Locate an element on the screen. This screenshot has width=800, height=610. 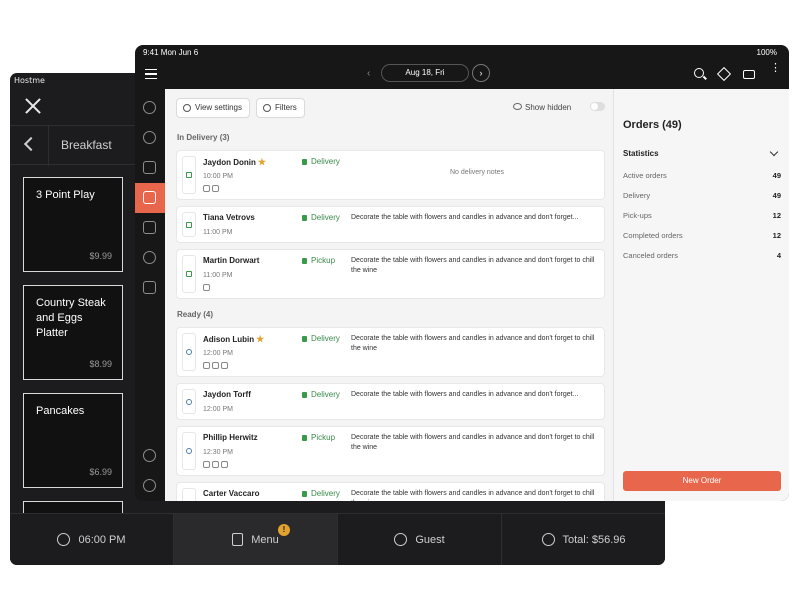
menu-item-card: Country Steak and Eggs Platter $8.99 is located at coordinates (73, 332).